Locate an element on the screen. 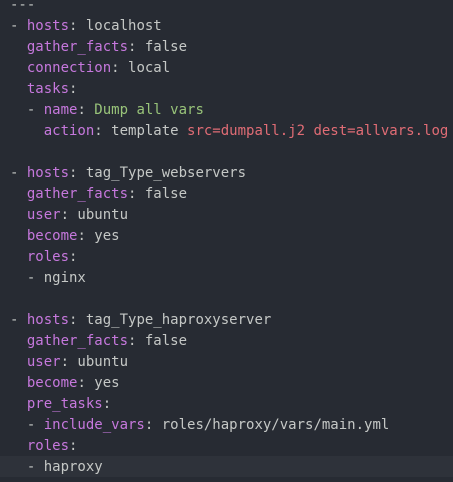 The image size is (453, 482). yaml-text: : template is located at coordinates (141, 131).